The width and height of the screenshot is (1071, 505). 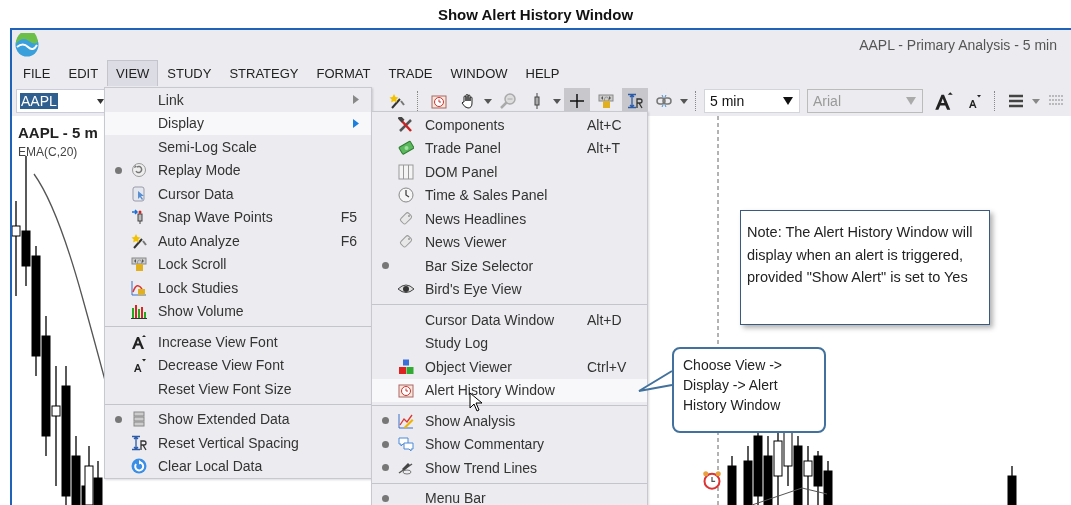 What do you see at coordinates (508, 101) in the screenshot?
I see `zoom-icon` at bounding box center [508, 101].